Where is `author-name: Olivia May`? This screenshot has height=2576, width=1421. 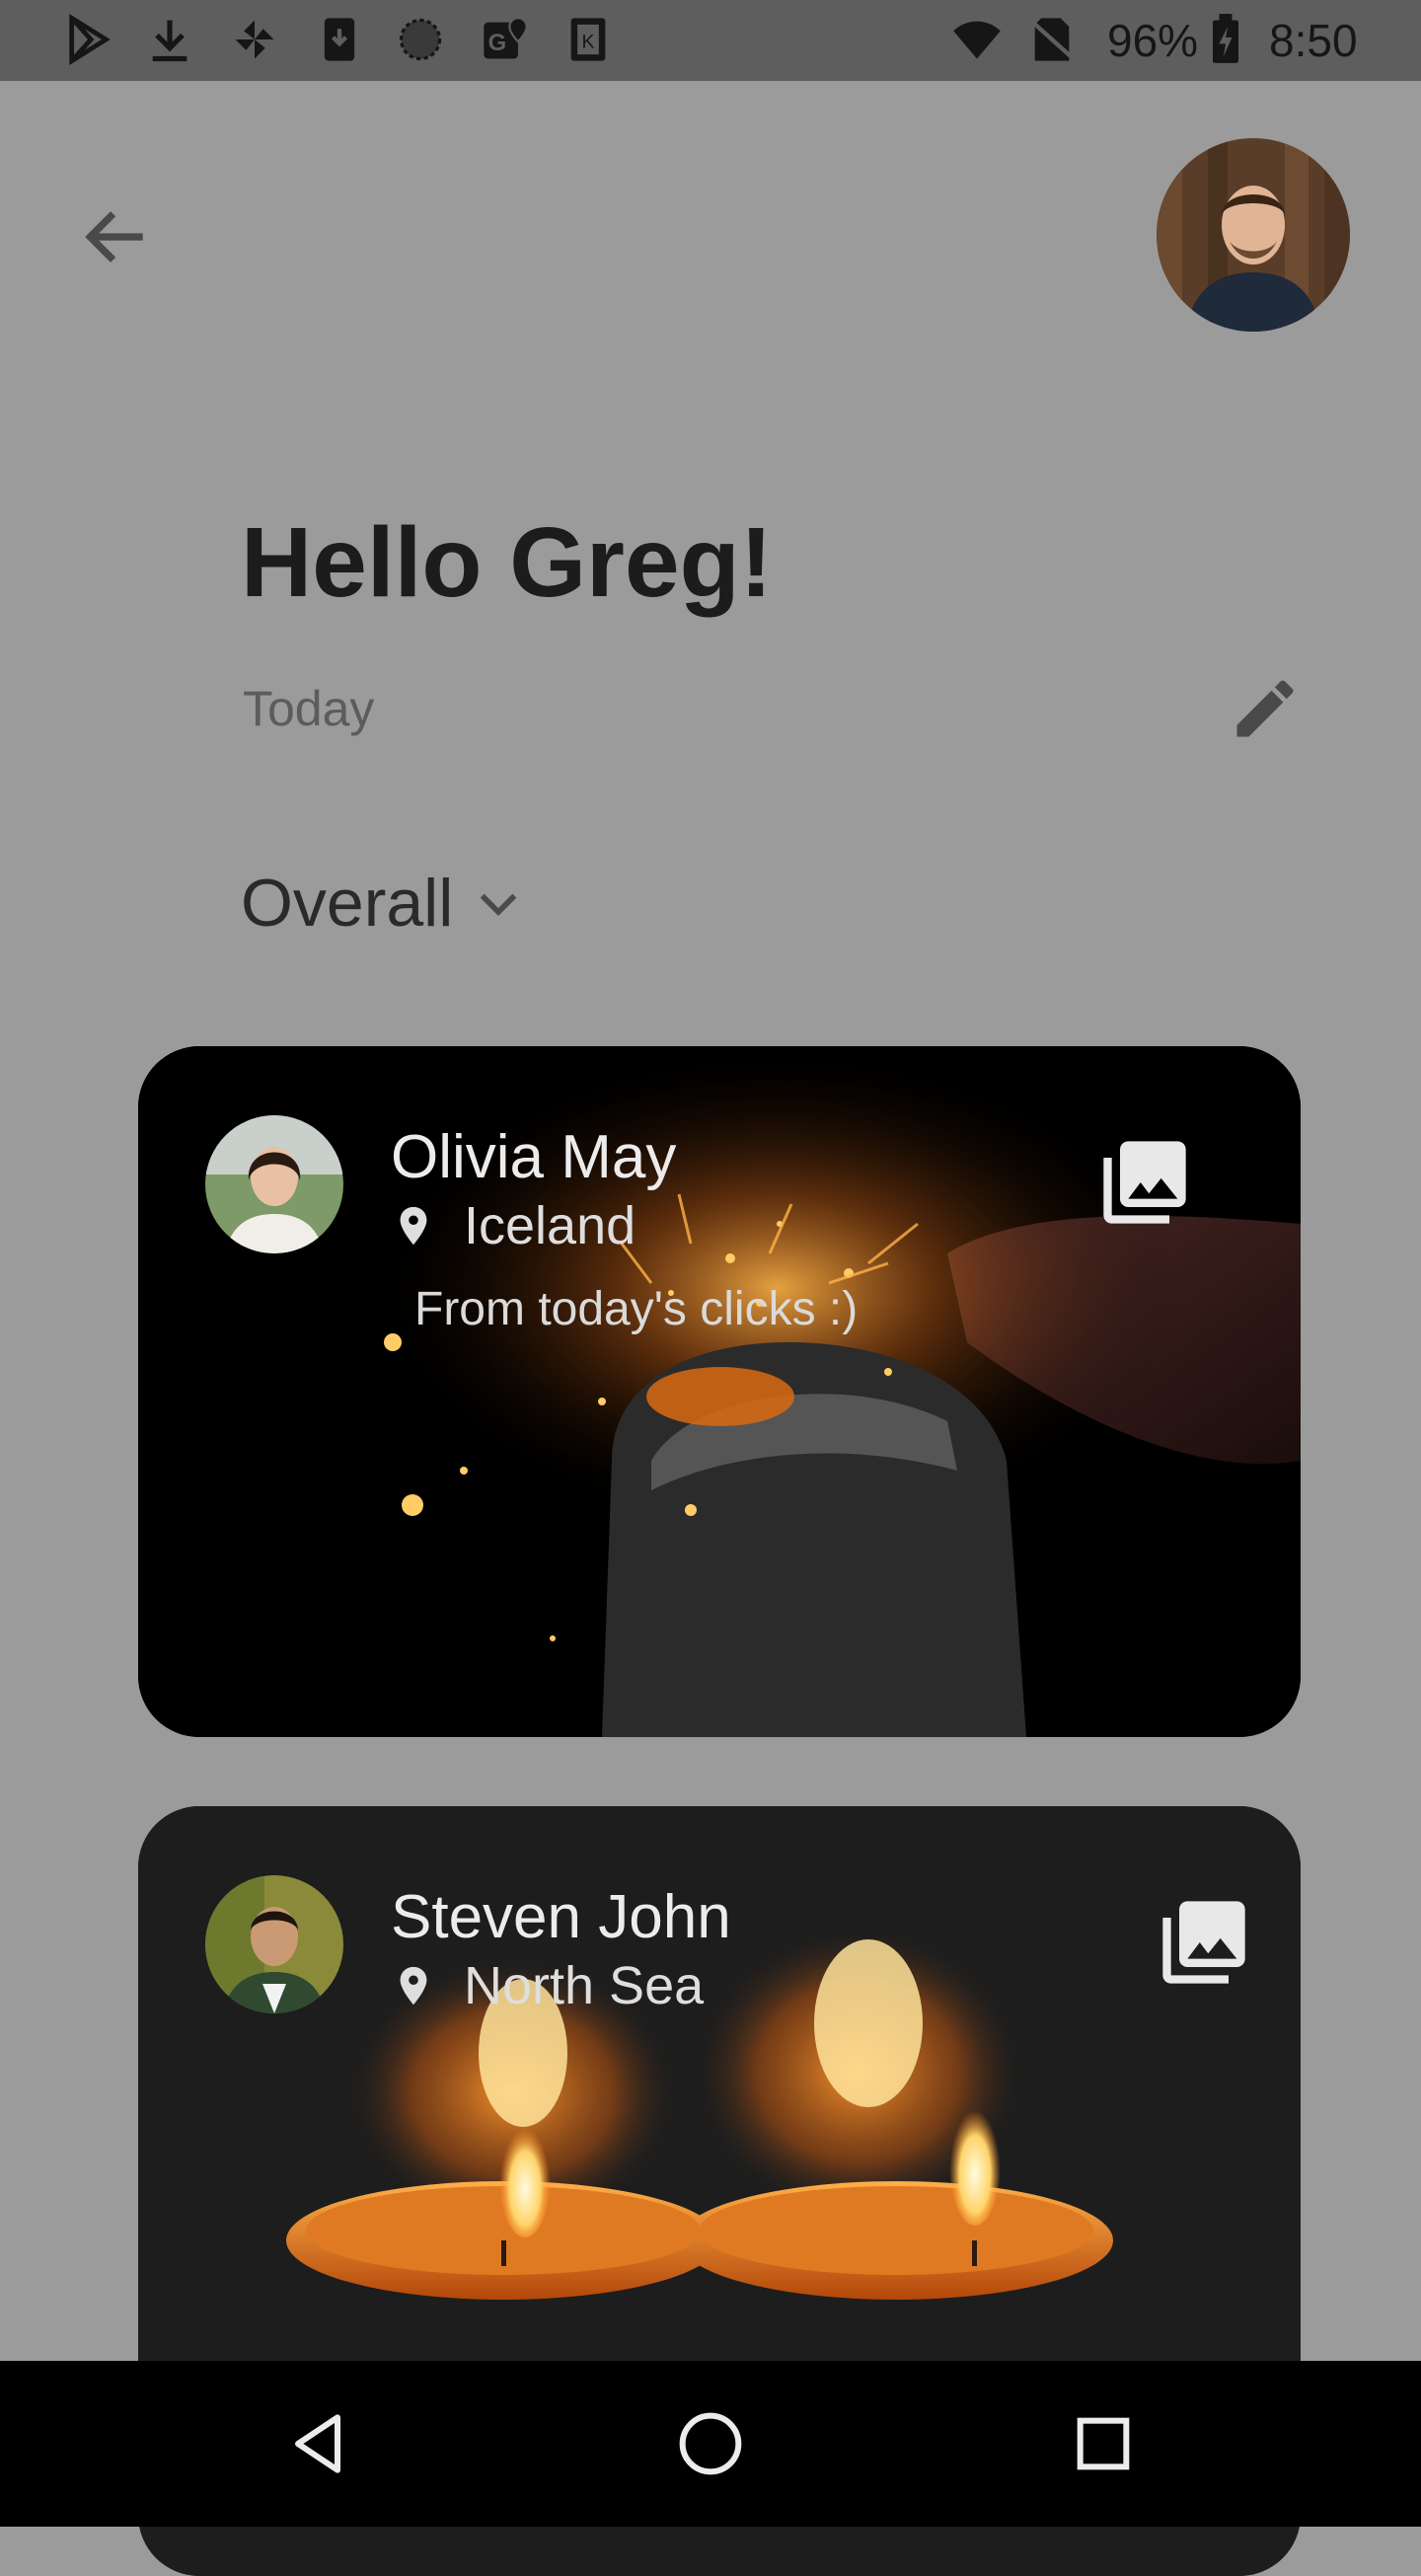
author-name: Olivia May is located at coordinates (534, 1157).